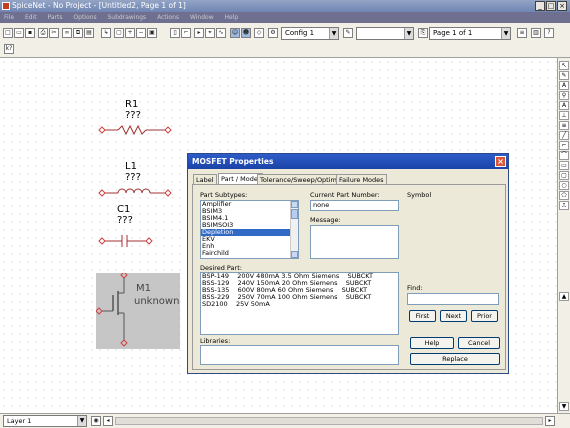  What do you see at coordinates (199, 33) in the screenshot?
I see `run-icon: ▸` at bounding box center [199, 33].